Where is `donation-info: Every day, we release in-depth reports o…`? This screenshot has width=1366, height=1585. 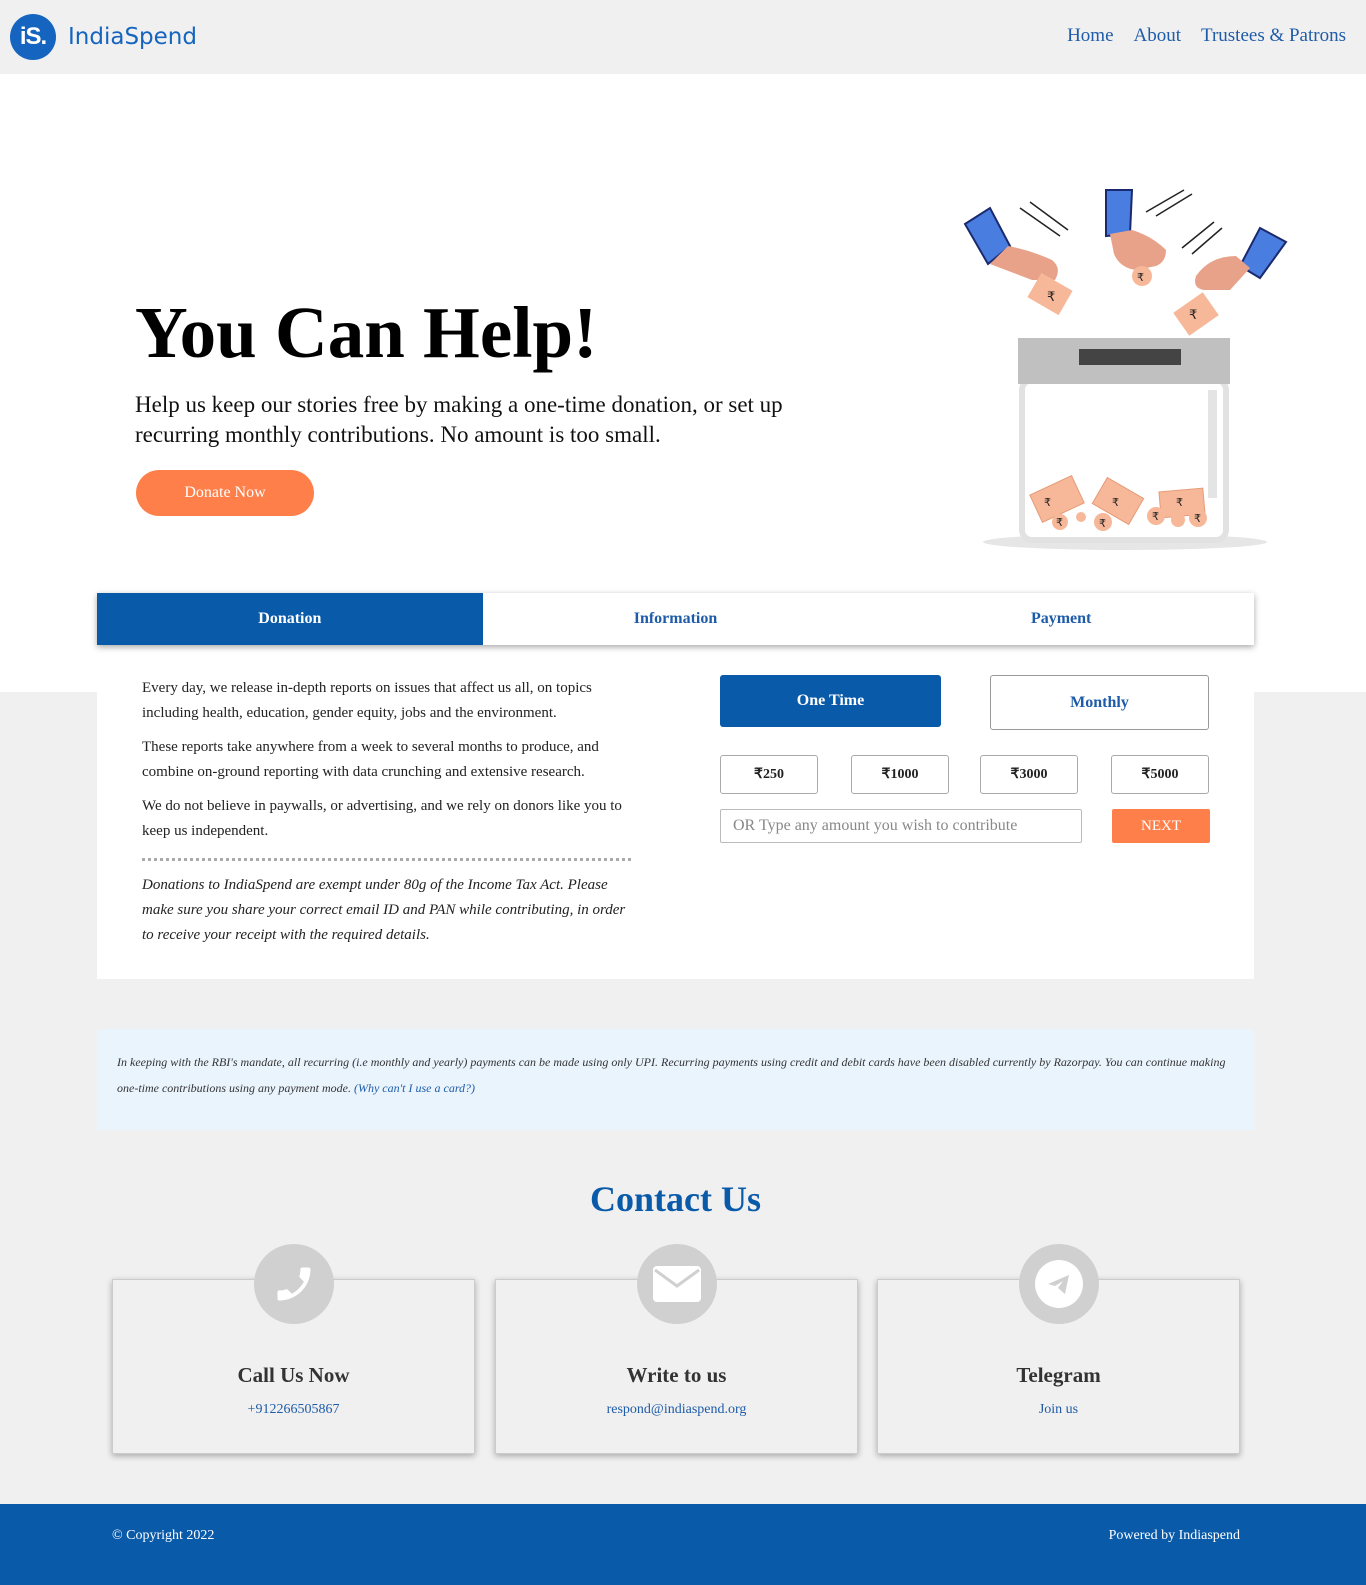
donation-info: Every day, we release in-depth reports o… is located at coordinates (387, 816).